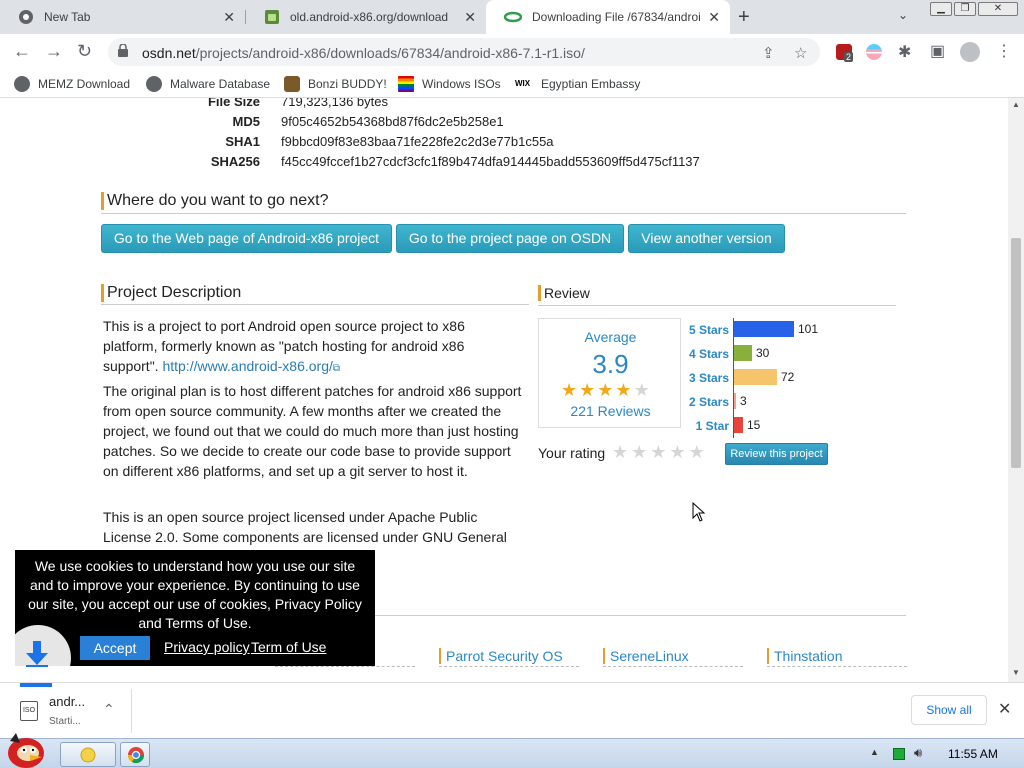  Describe the element at coordinates (707, 378) in the screenshot. I see `rating-row-label: 3 Stars` at that location.